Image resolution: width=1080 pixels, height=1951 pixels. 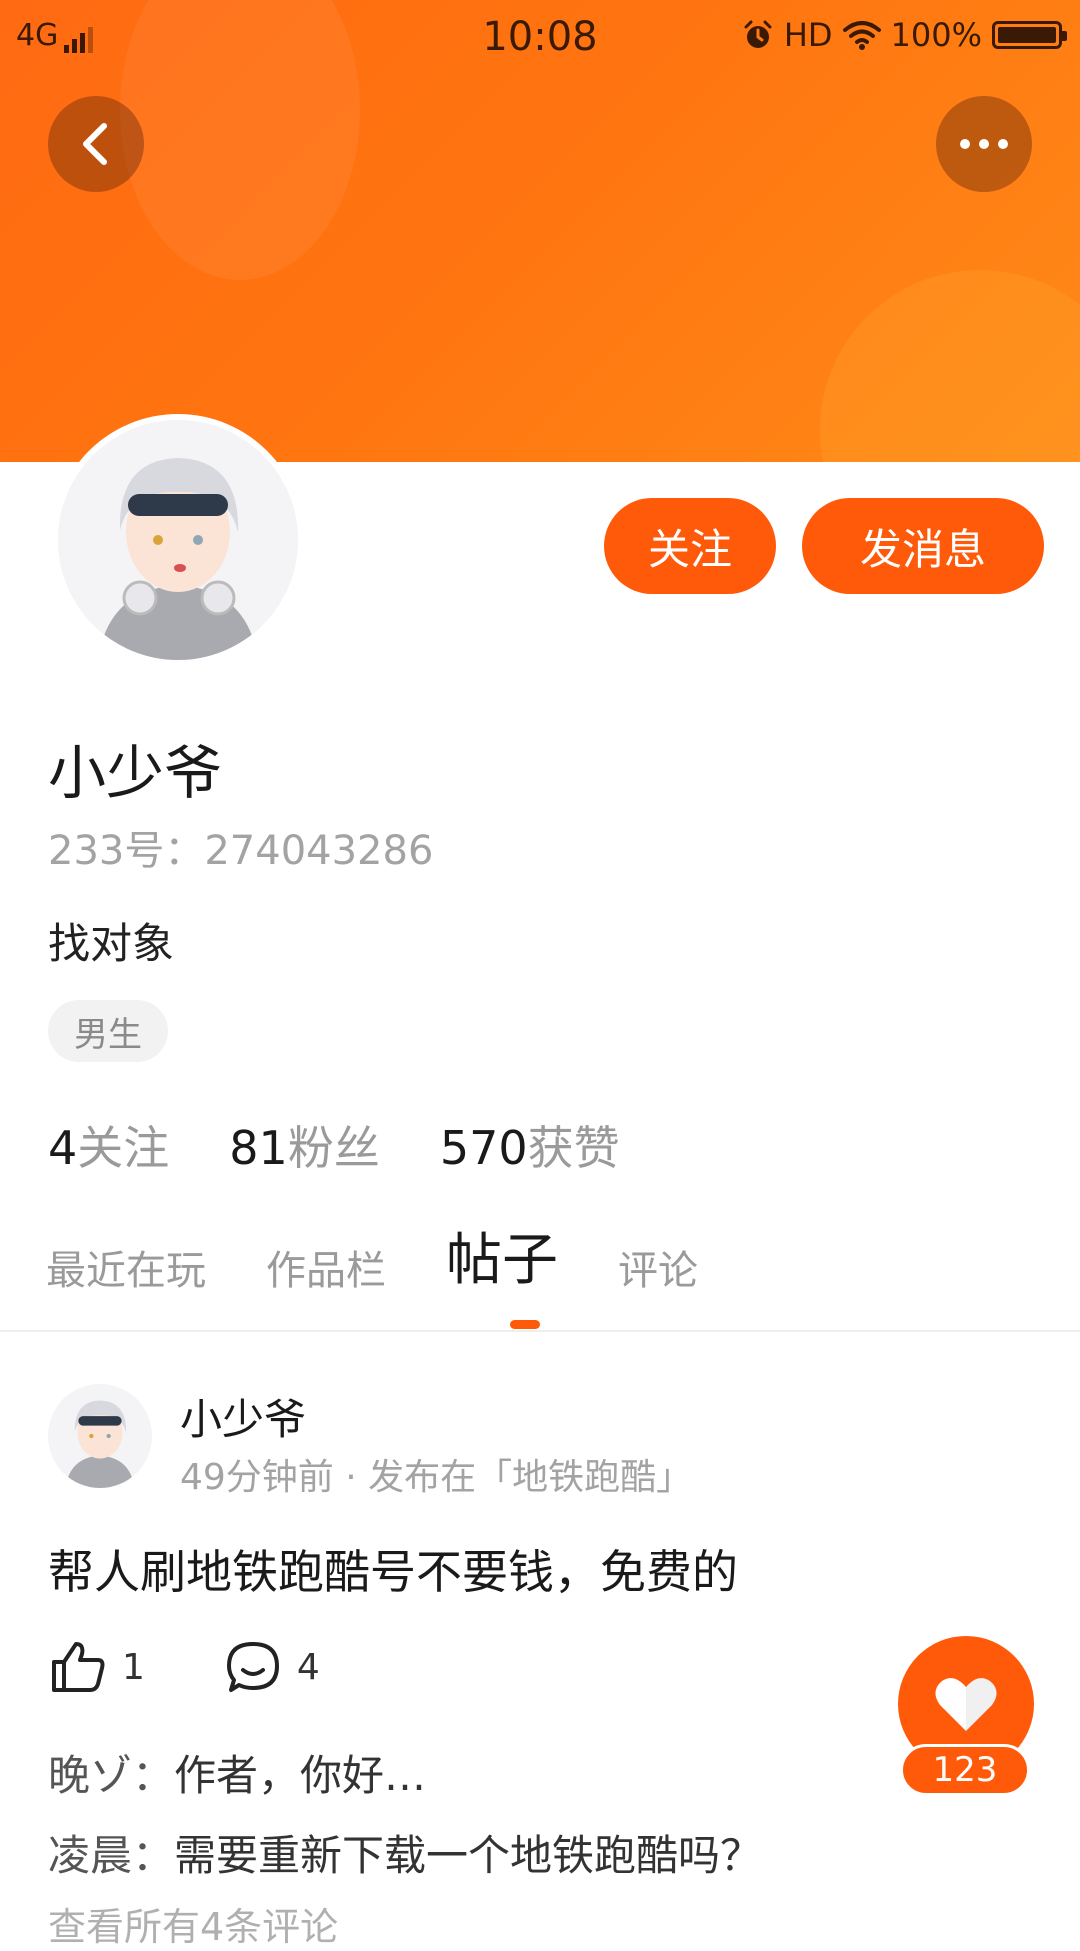 What do you see at coordinates (861, 35) in the screenshot?
I see `wifi-icon` at bounding box center [861, 35].